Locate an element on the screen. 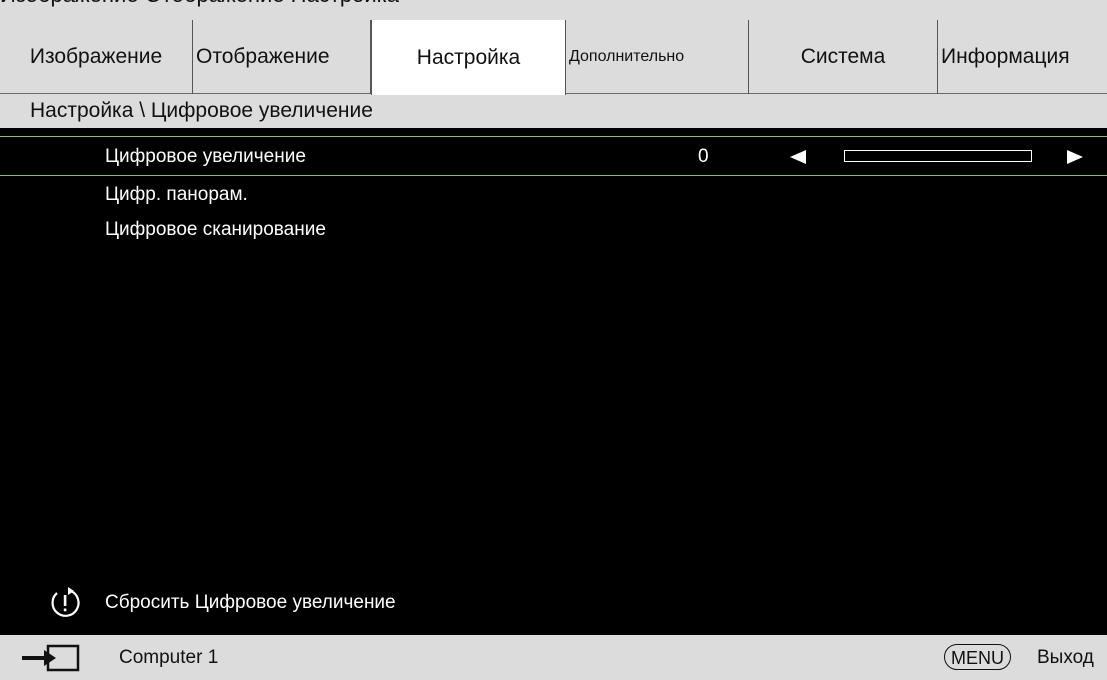 This screenshot has width=1107, height=680. menu-item-reset: Сбросить Цифровое увеличение is located at coordinates (553, 603).